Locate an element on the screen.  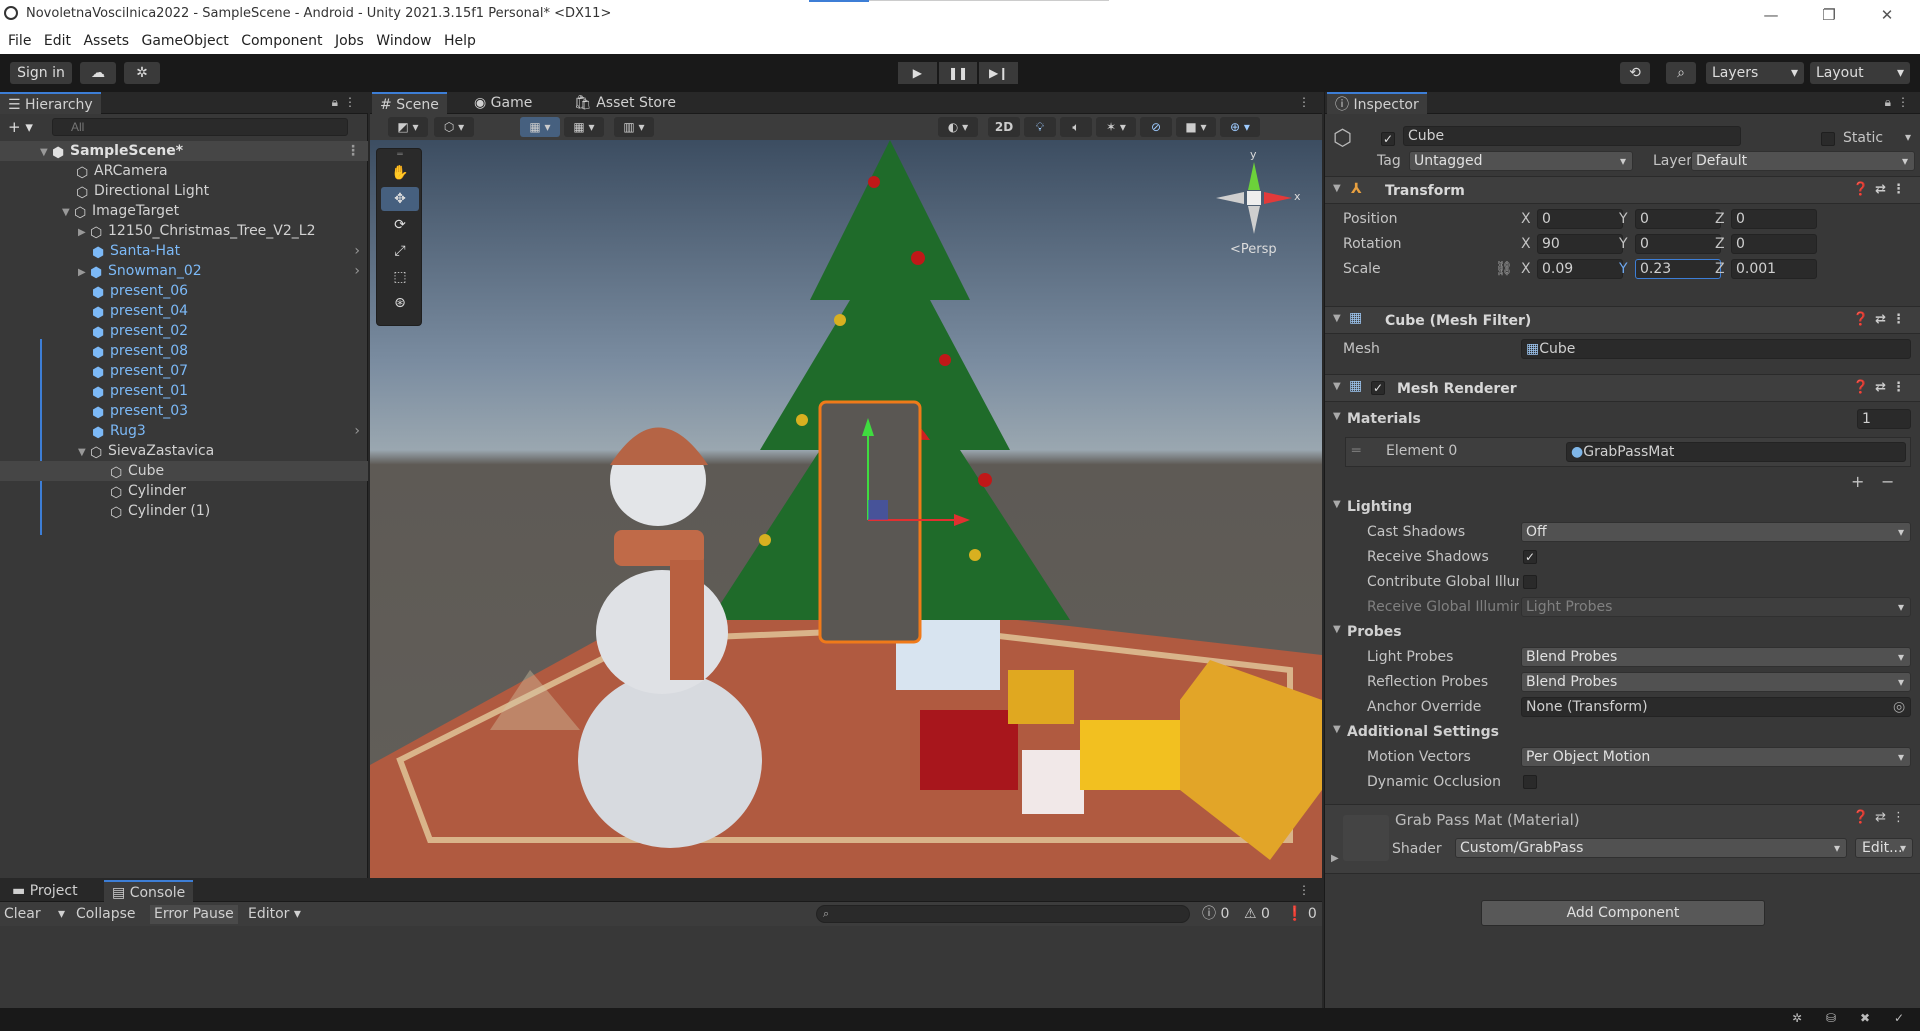
tree-item-present-01: ⬢ present_01 is located at coordinates (184, 391).